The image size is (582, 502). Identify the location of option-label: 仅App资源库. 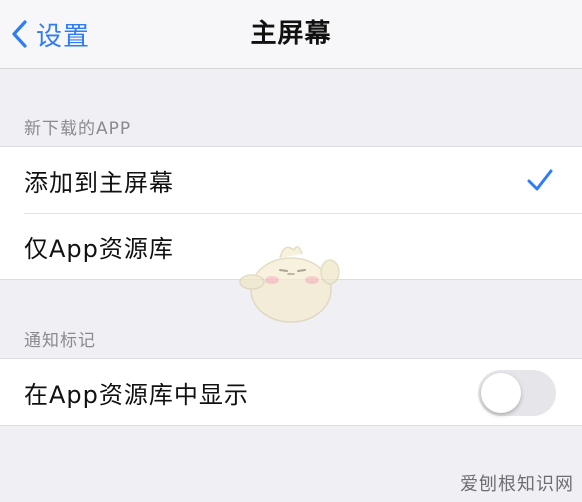
(99, 248).